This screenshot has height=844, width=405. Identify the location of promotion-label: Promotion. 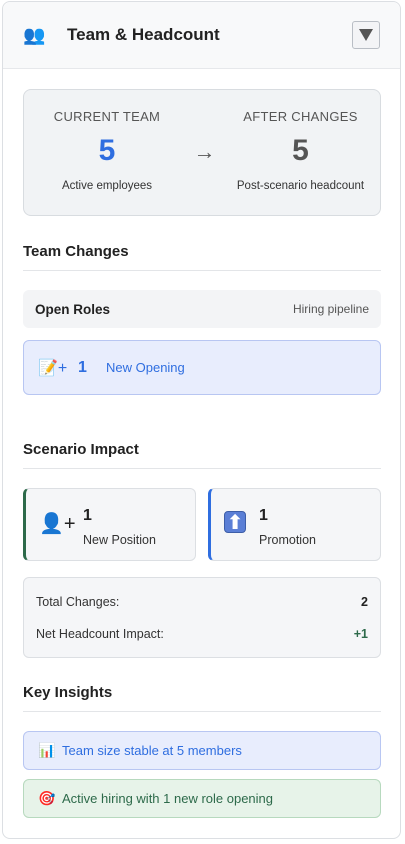
(287, 540).